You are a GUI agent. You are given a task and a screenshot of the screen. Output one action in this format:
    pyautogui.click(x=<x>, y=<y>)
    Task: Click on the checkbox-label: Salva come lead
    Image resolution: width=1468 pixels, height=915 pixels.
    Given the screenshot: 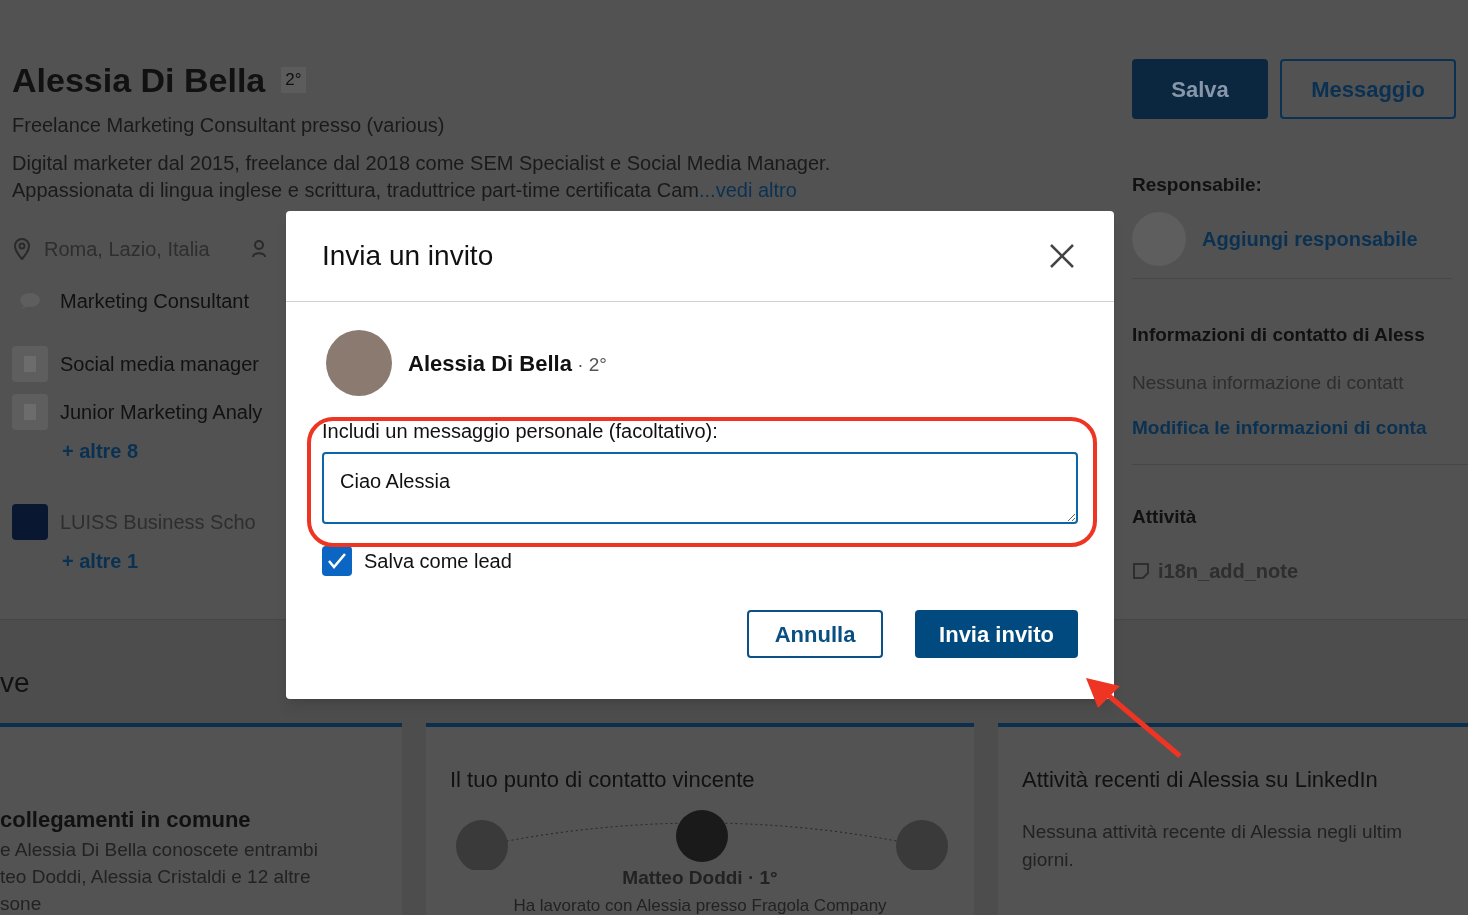 What is the action you would take?
    pyautogui.click(x=438, y=561)
    